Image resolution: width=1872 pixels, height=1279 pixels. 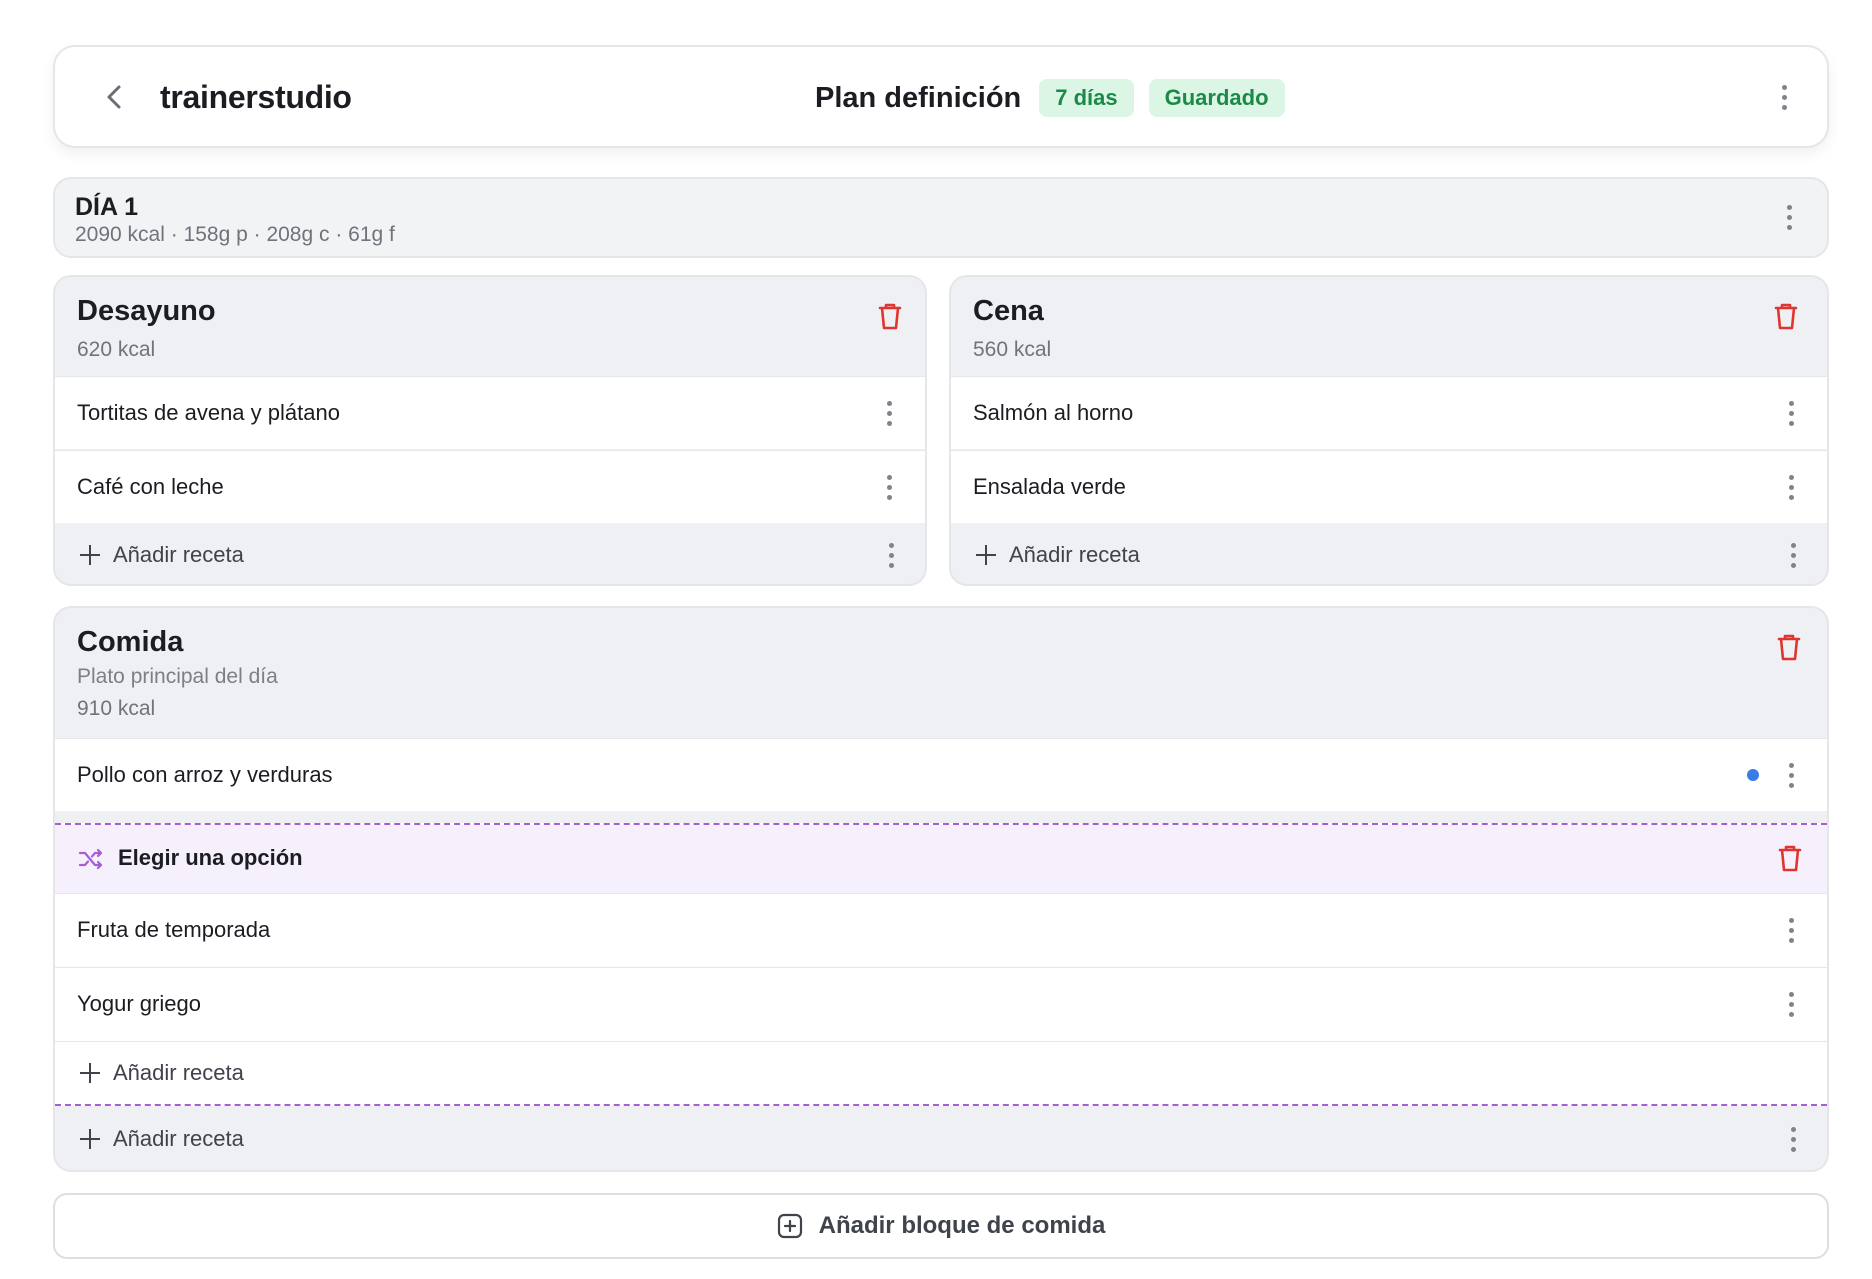 What do you see at coordinates (1216, 98) in the screenshot?
I see `saved-status-badge: Guardado` at bounding box center [1216, 98].